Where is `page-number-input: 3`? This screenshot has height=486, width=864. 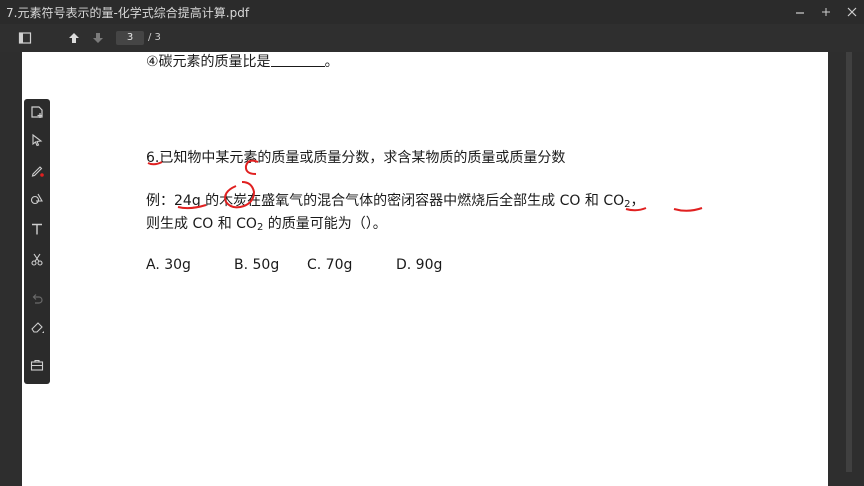 page-number-input: 3 is located at coordinates (130, 38).